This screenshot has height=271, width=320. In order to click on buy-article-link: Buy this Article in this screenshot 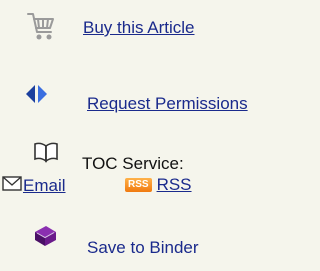, I will do `click(139, 28)`.